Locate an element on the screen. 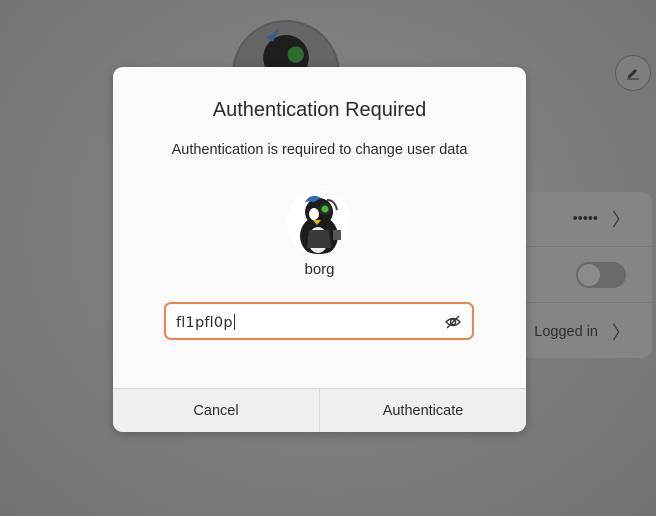 Image resolution: width=656 pixels, height=516 pixels. password-dots: ••••• is located at coordinates (585, 219).